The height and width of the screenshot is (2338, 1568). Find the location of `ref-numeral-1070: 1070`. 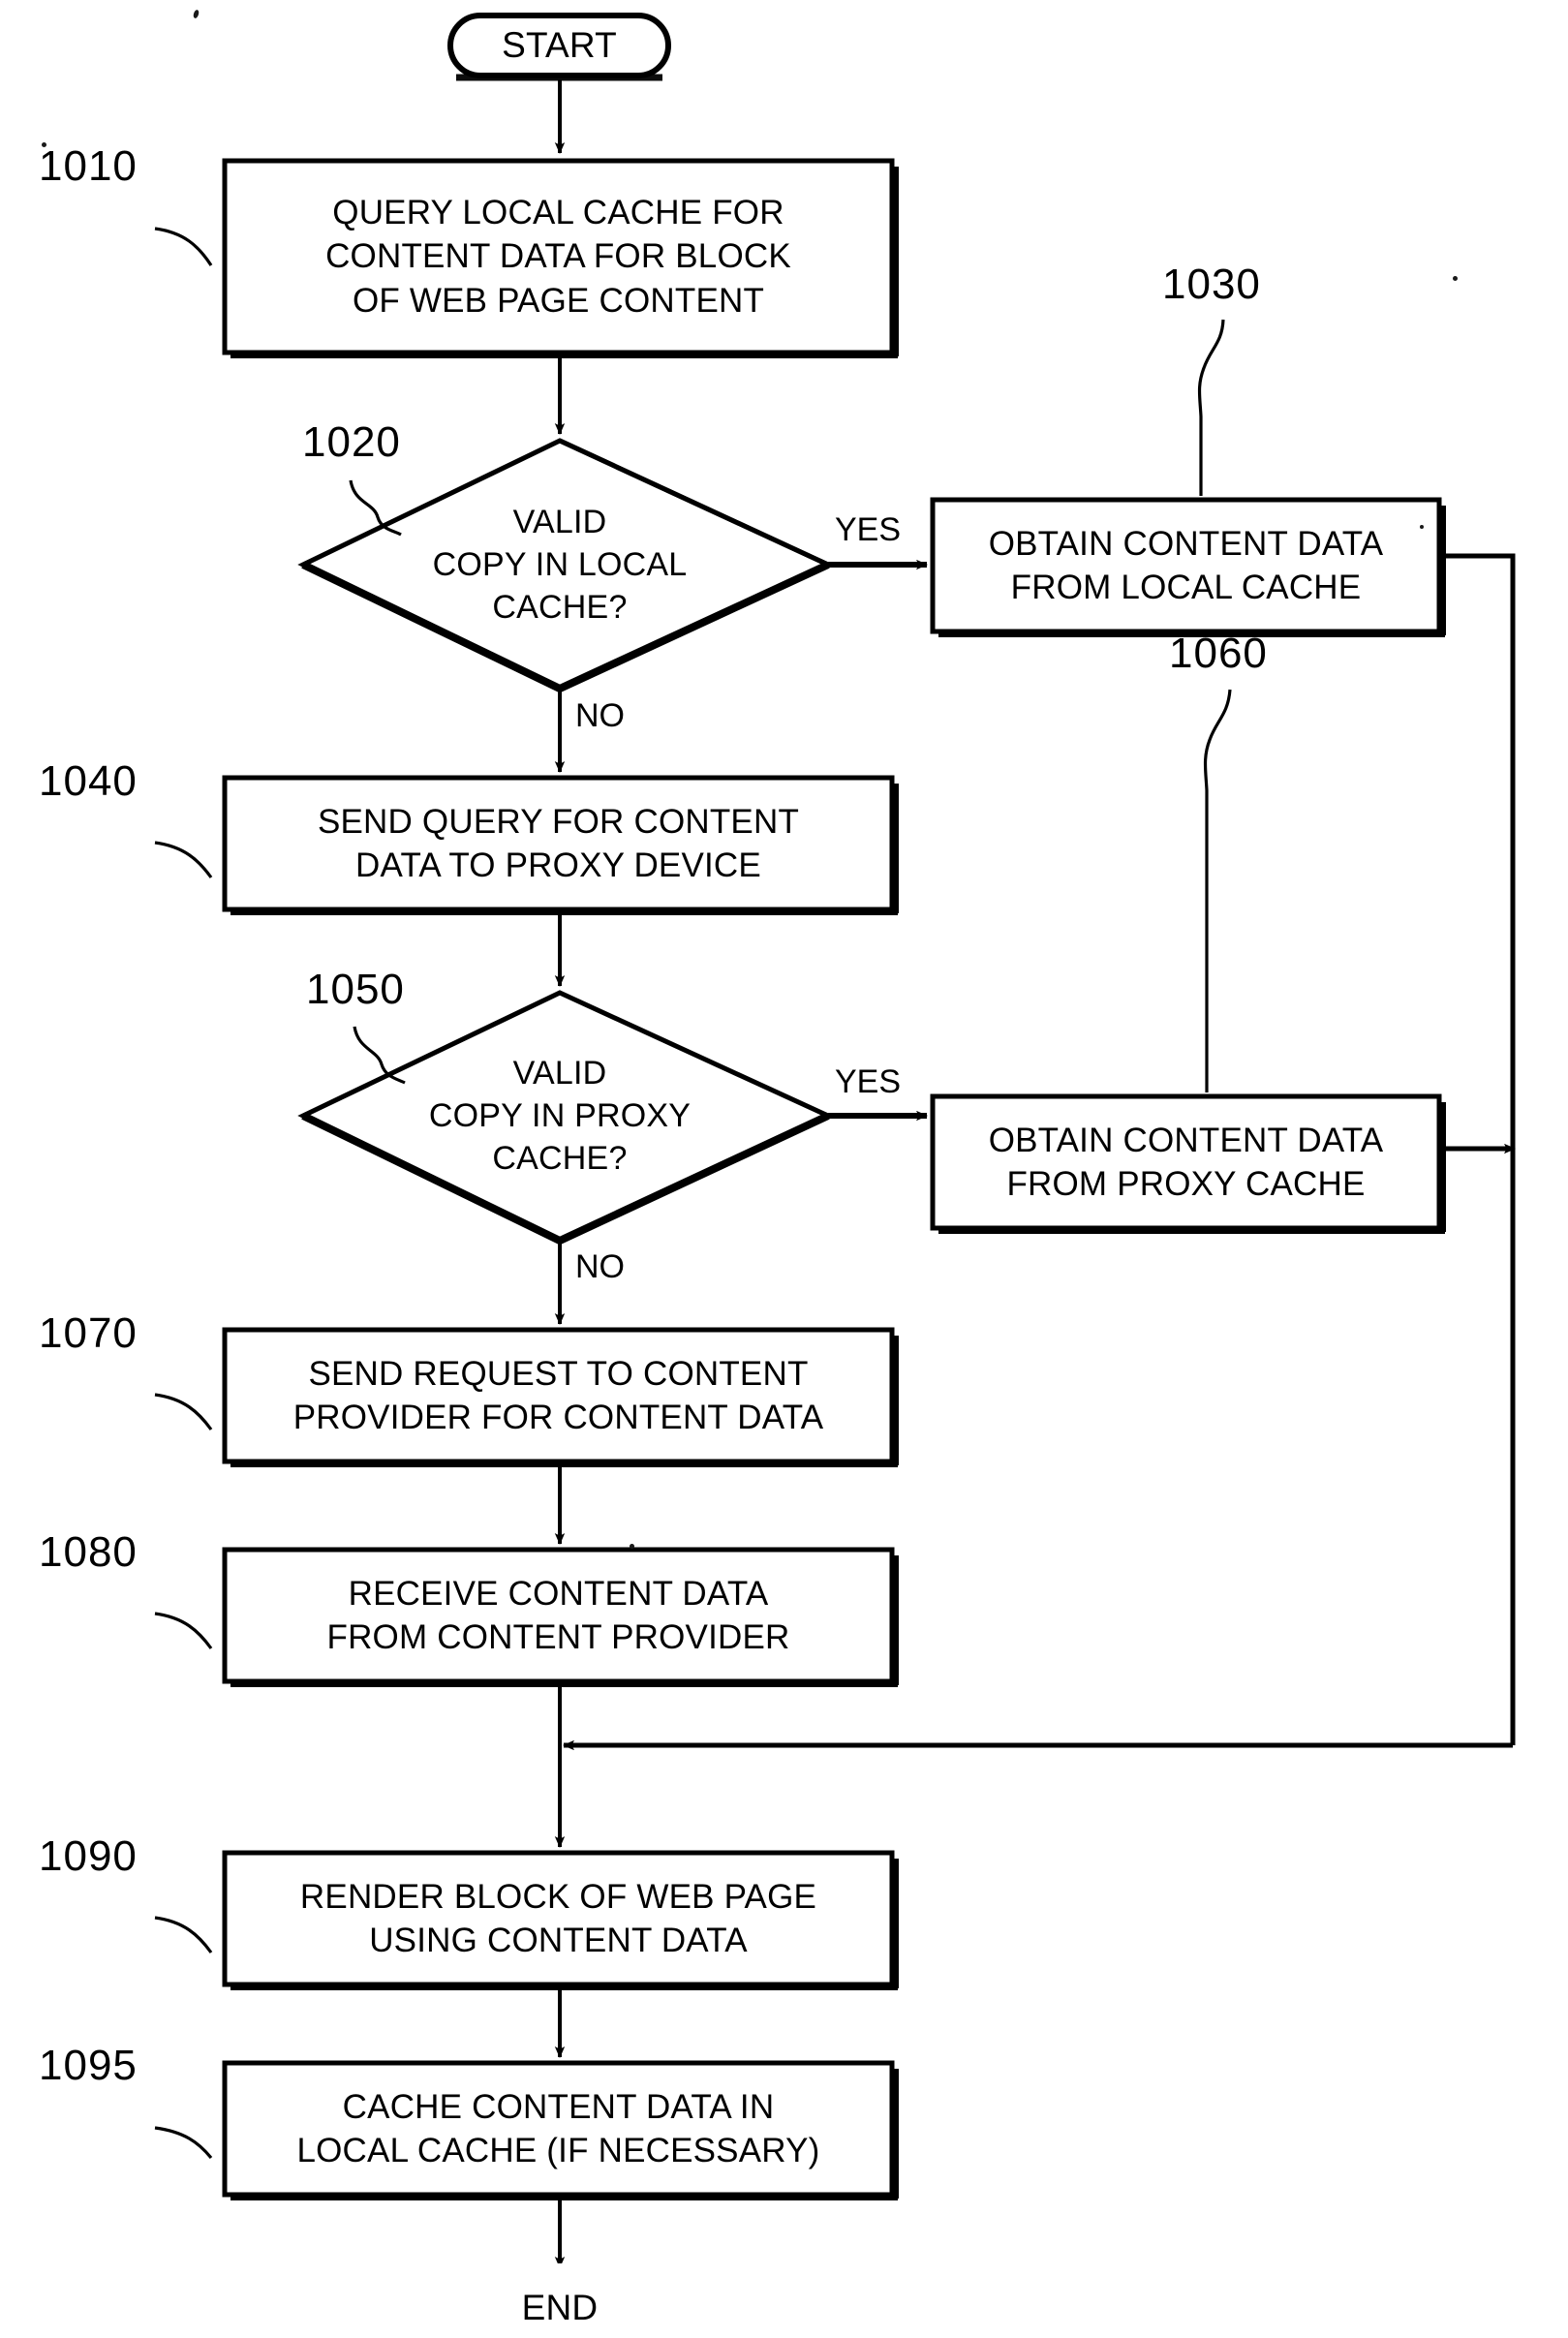

ref-numeral-1070: 1070 is located at coordinates (88, 1333).